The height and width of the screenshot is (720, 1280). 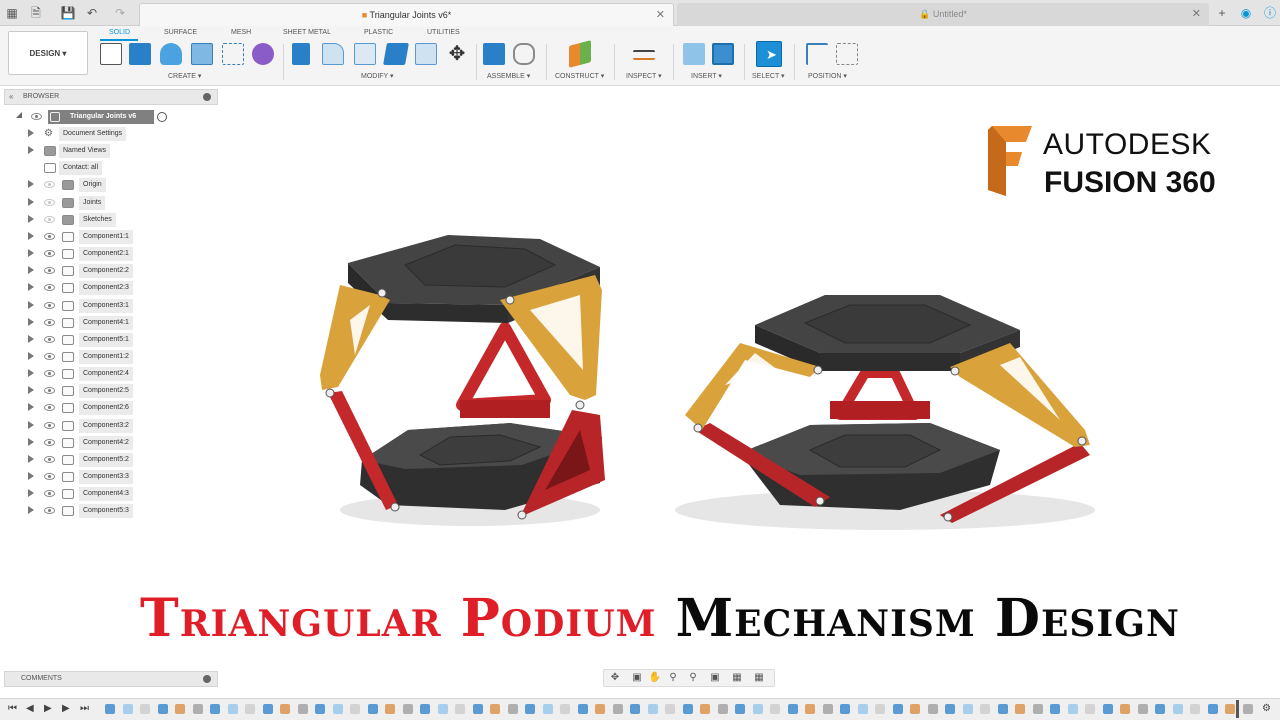 I want to click on timeline-settings-icon: ⚙, so click(x=1266, y=709).